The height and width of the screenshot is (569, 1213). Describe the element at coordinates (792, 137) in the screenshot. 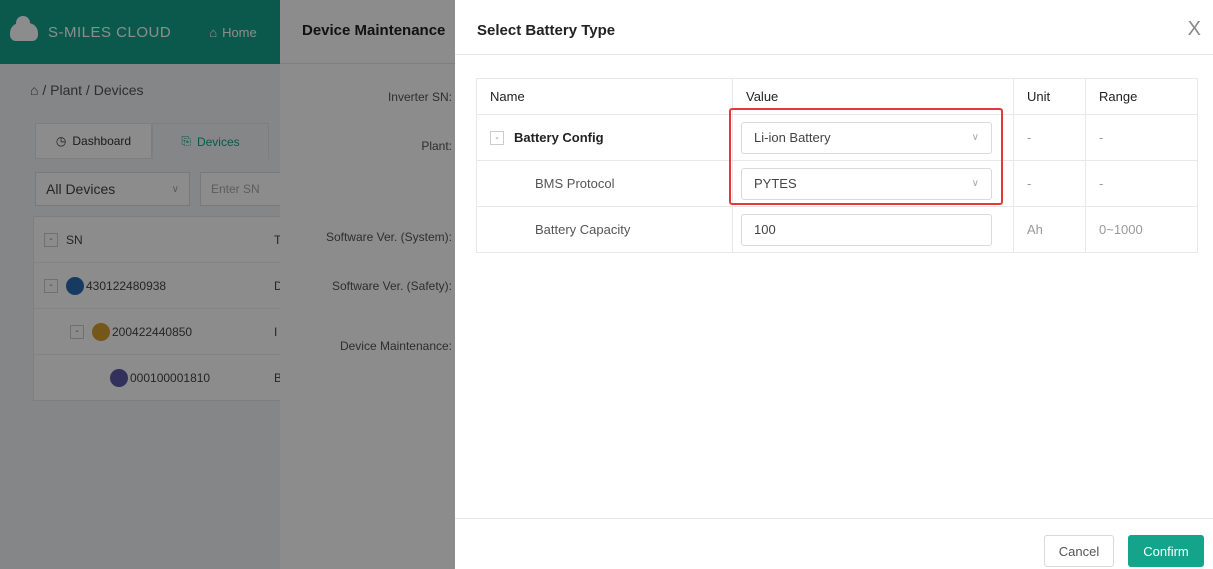

I see `battery-config-value: Li-ion Battery` at that location.